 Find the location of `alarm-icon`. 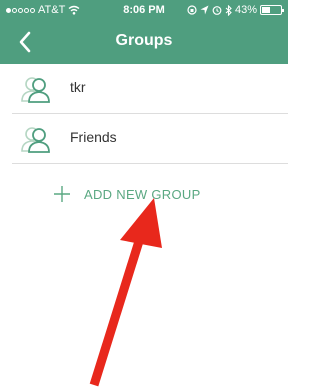

alarm-icon is located at coordinates (217, 10).